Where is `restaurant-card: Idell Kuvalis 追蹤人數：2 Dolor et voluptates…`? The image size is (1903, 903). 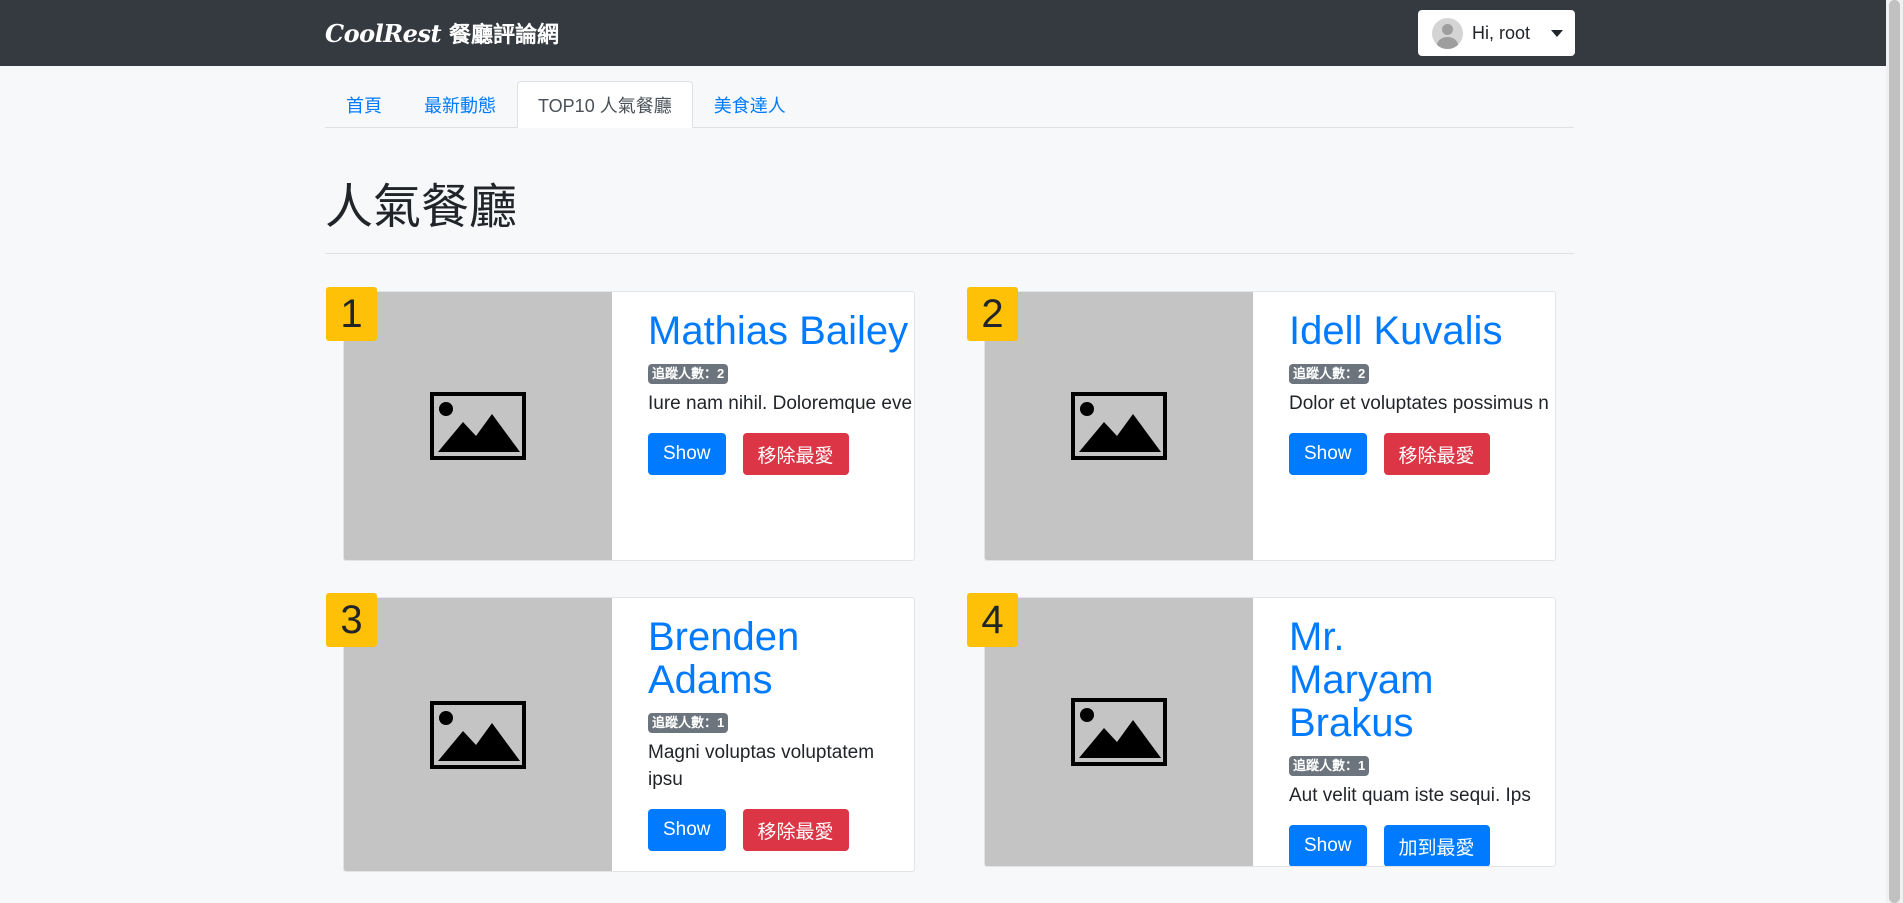 restaurant-card: Idell Kuvalis 追蹤人數：2 Dolor et voluptates… is located at coordinates (1270, 426).